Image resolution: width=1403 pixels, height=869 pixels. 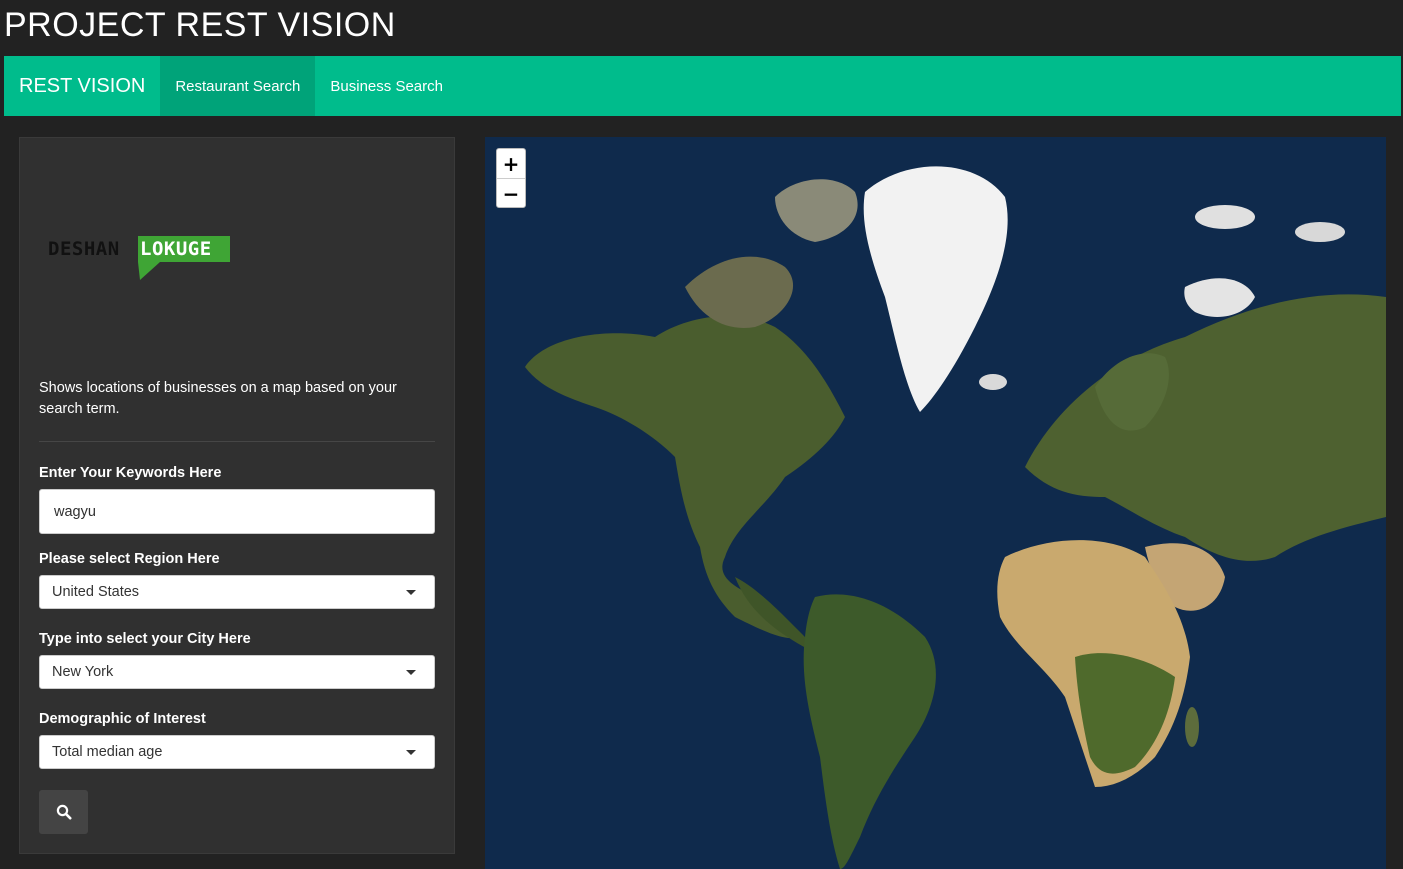 I want to click on city-label: Type into select your City Here, so click(x=145, y=639).